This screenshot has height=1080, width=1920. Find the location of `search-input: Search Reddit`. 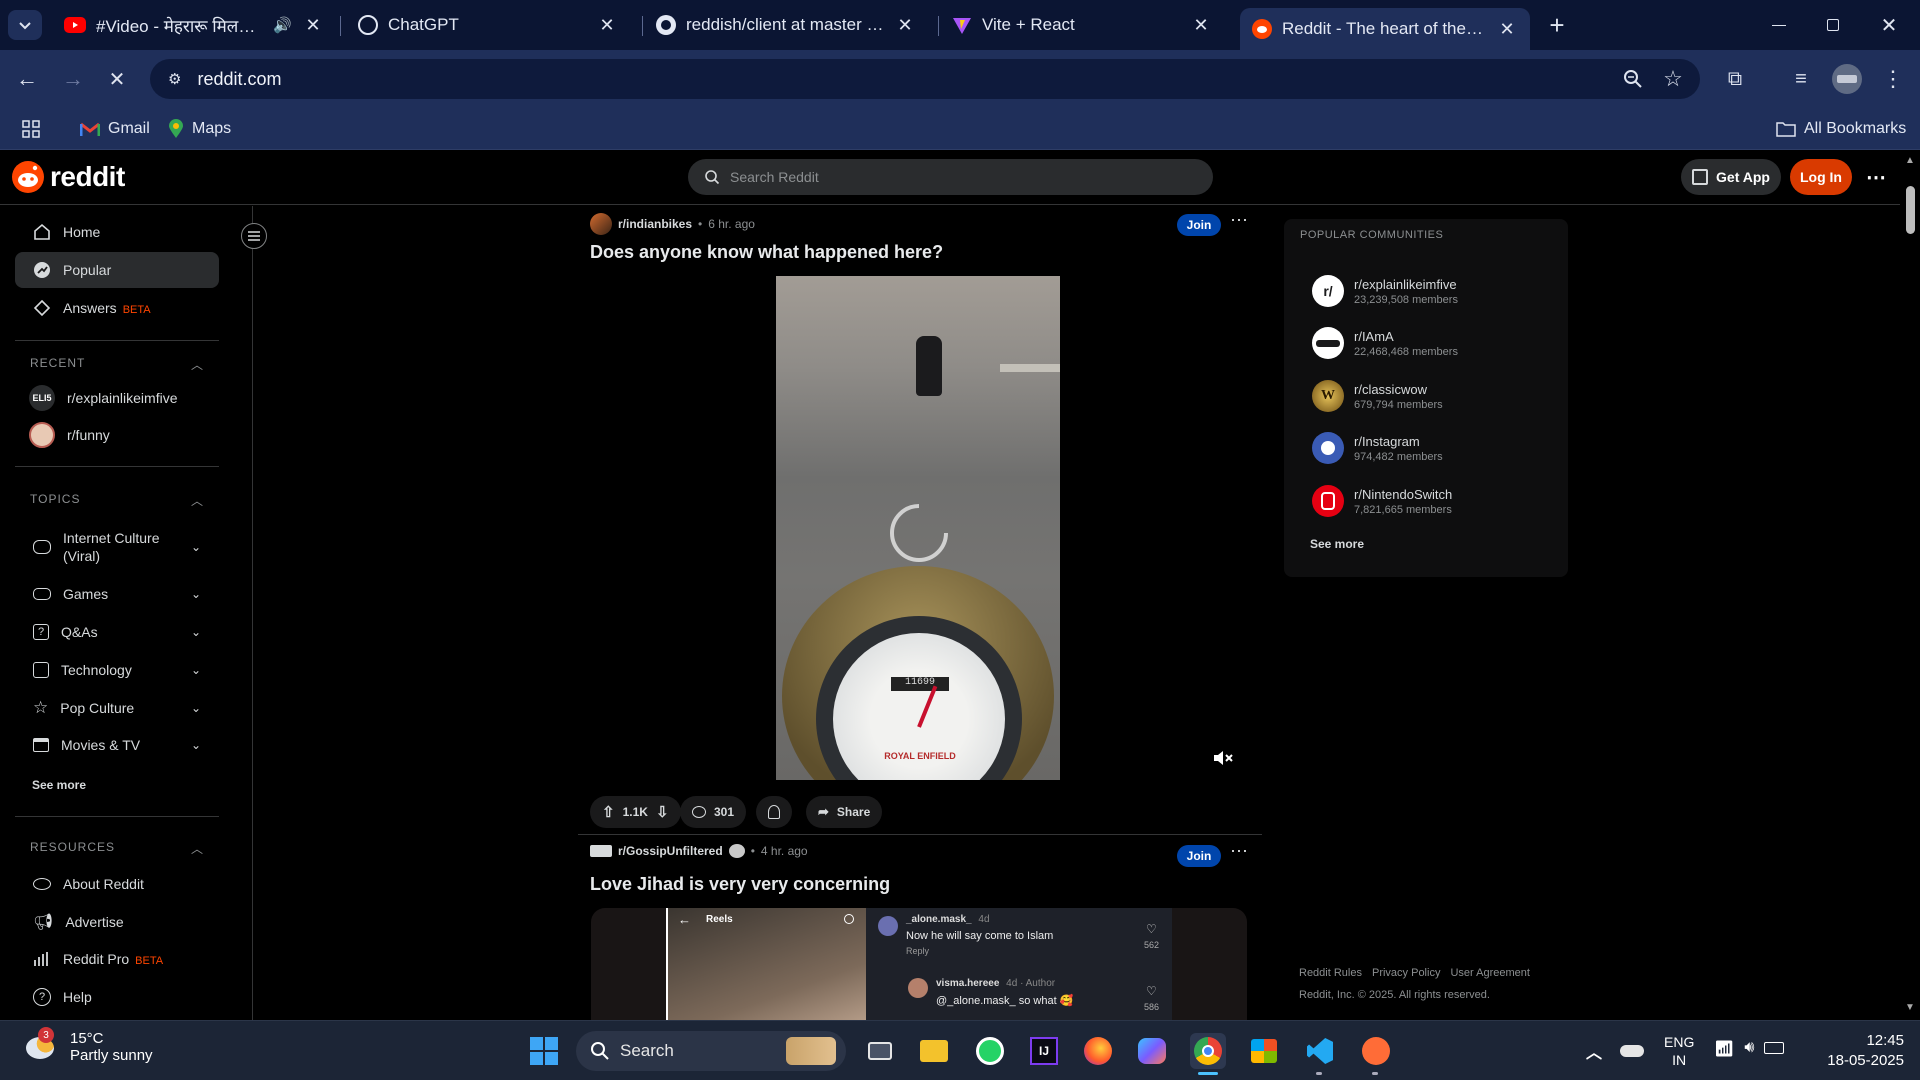

search-input: Search Reddit is located at coordinates (950, 177).